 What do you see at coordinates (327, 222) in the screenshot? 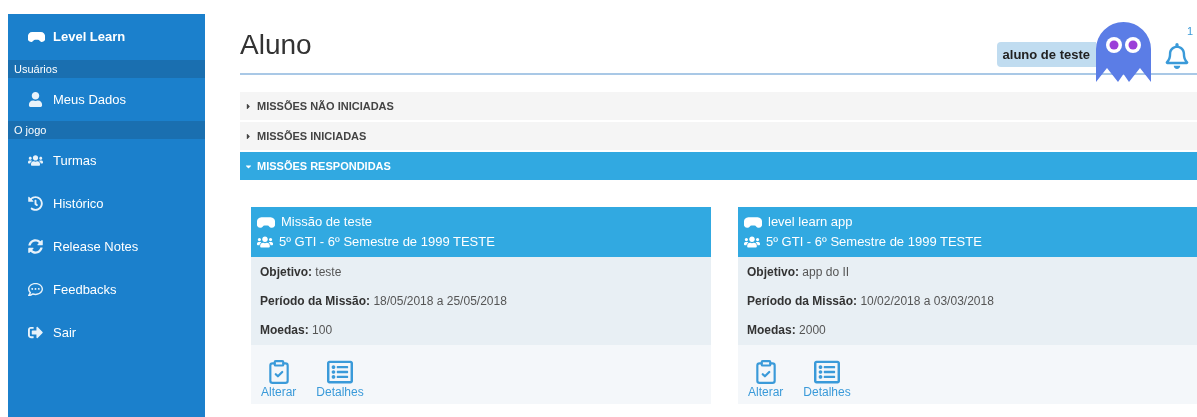
I see `mission-title: Missão de teste` at bounding box center [327, 222].